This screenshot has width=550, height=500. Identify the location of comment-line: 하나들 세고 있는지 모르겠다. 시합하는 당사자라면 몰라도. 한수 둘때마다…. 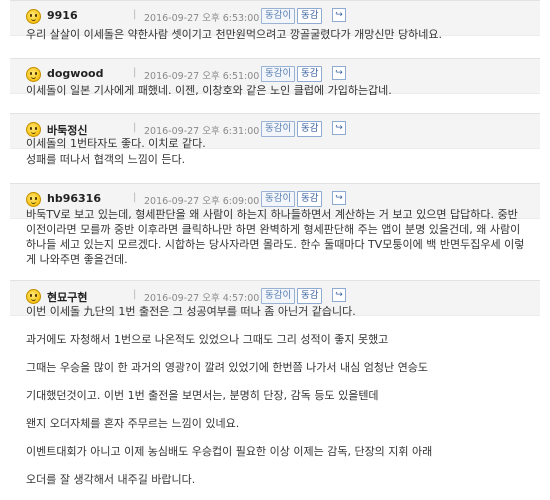
(275, 244).